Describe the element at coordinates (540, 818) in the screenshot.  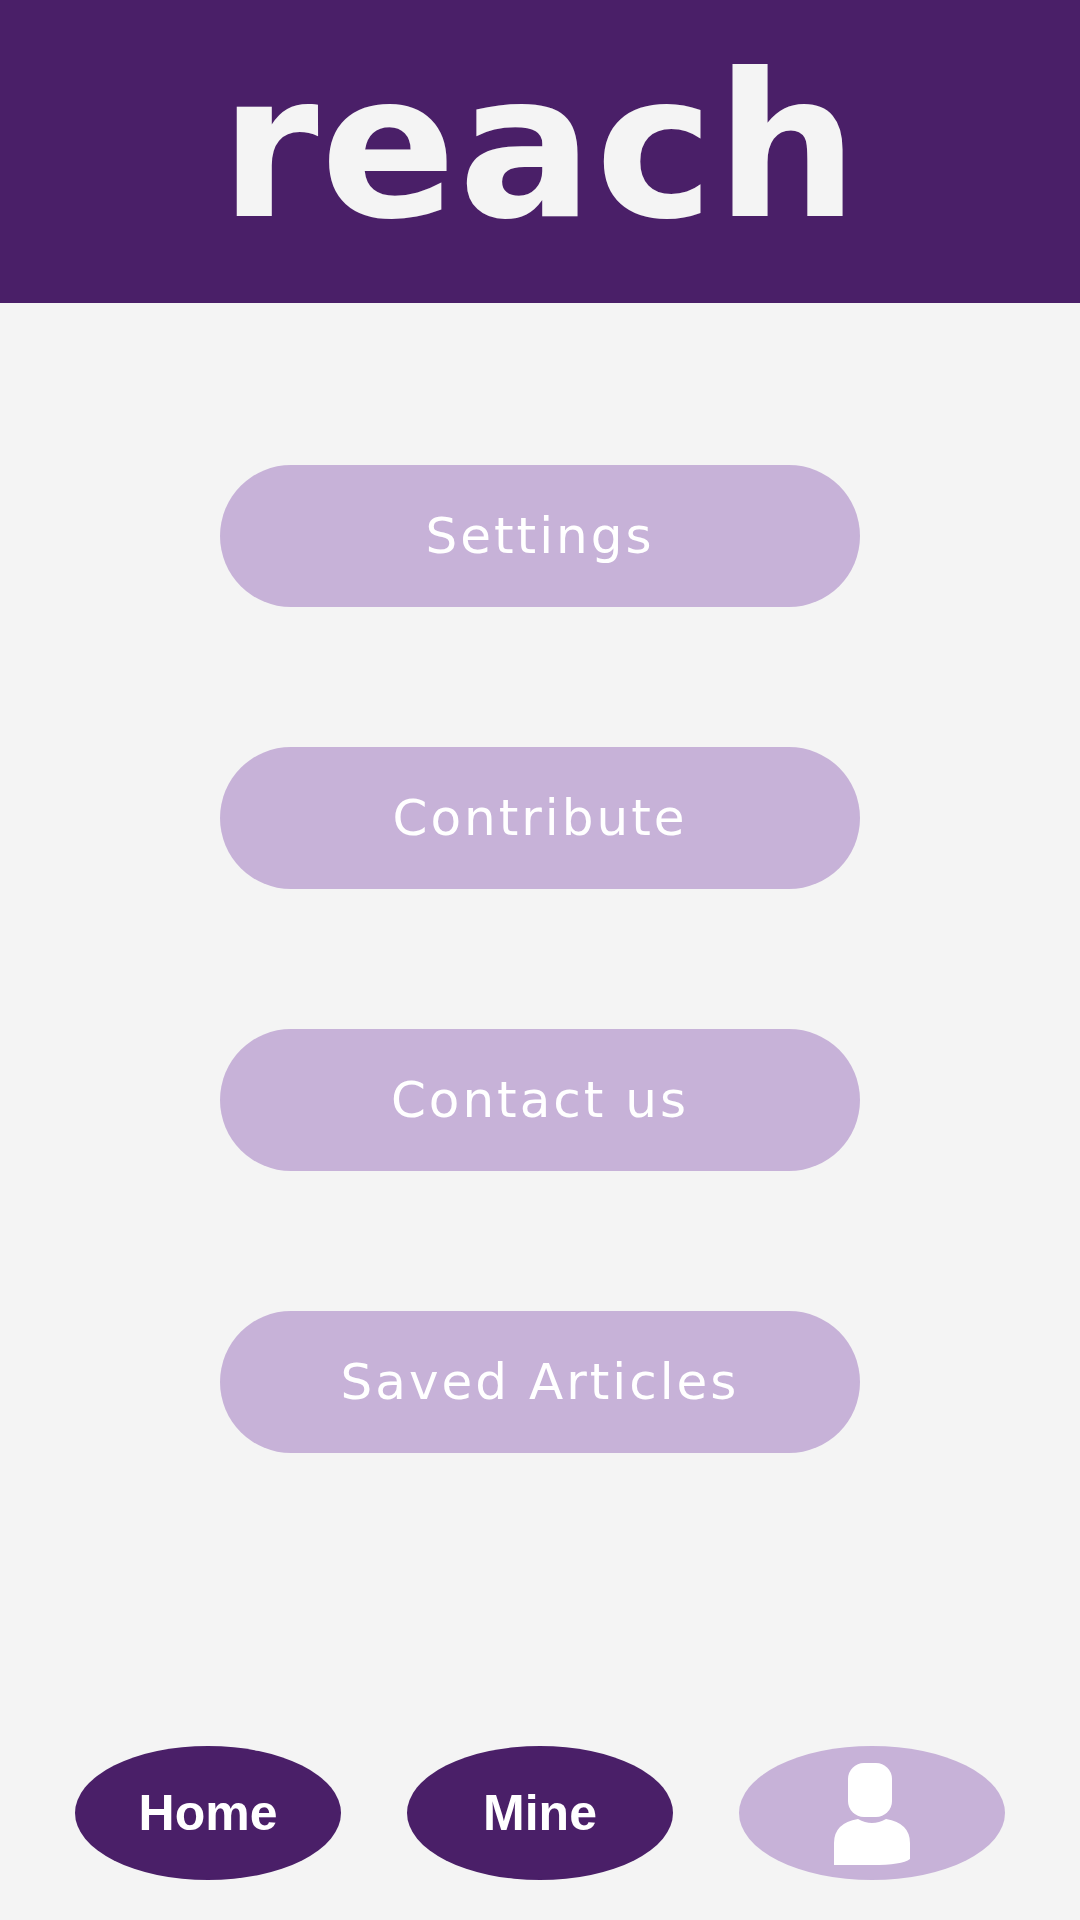
I see `menu-button: Contribute` at that location.